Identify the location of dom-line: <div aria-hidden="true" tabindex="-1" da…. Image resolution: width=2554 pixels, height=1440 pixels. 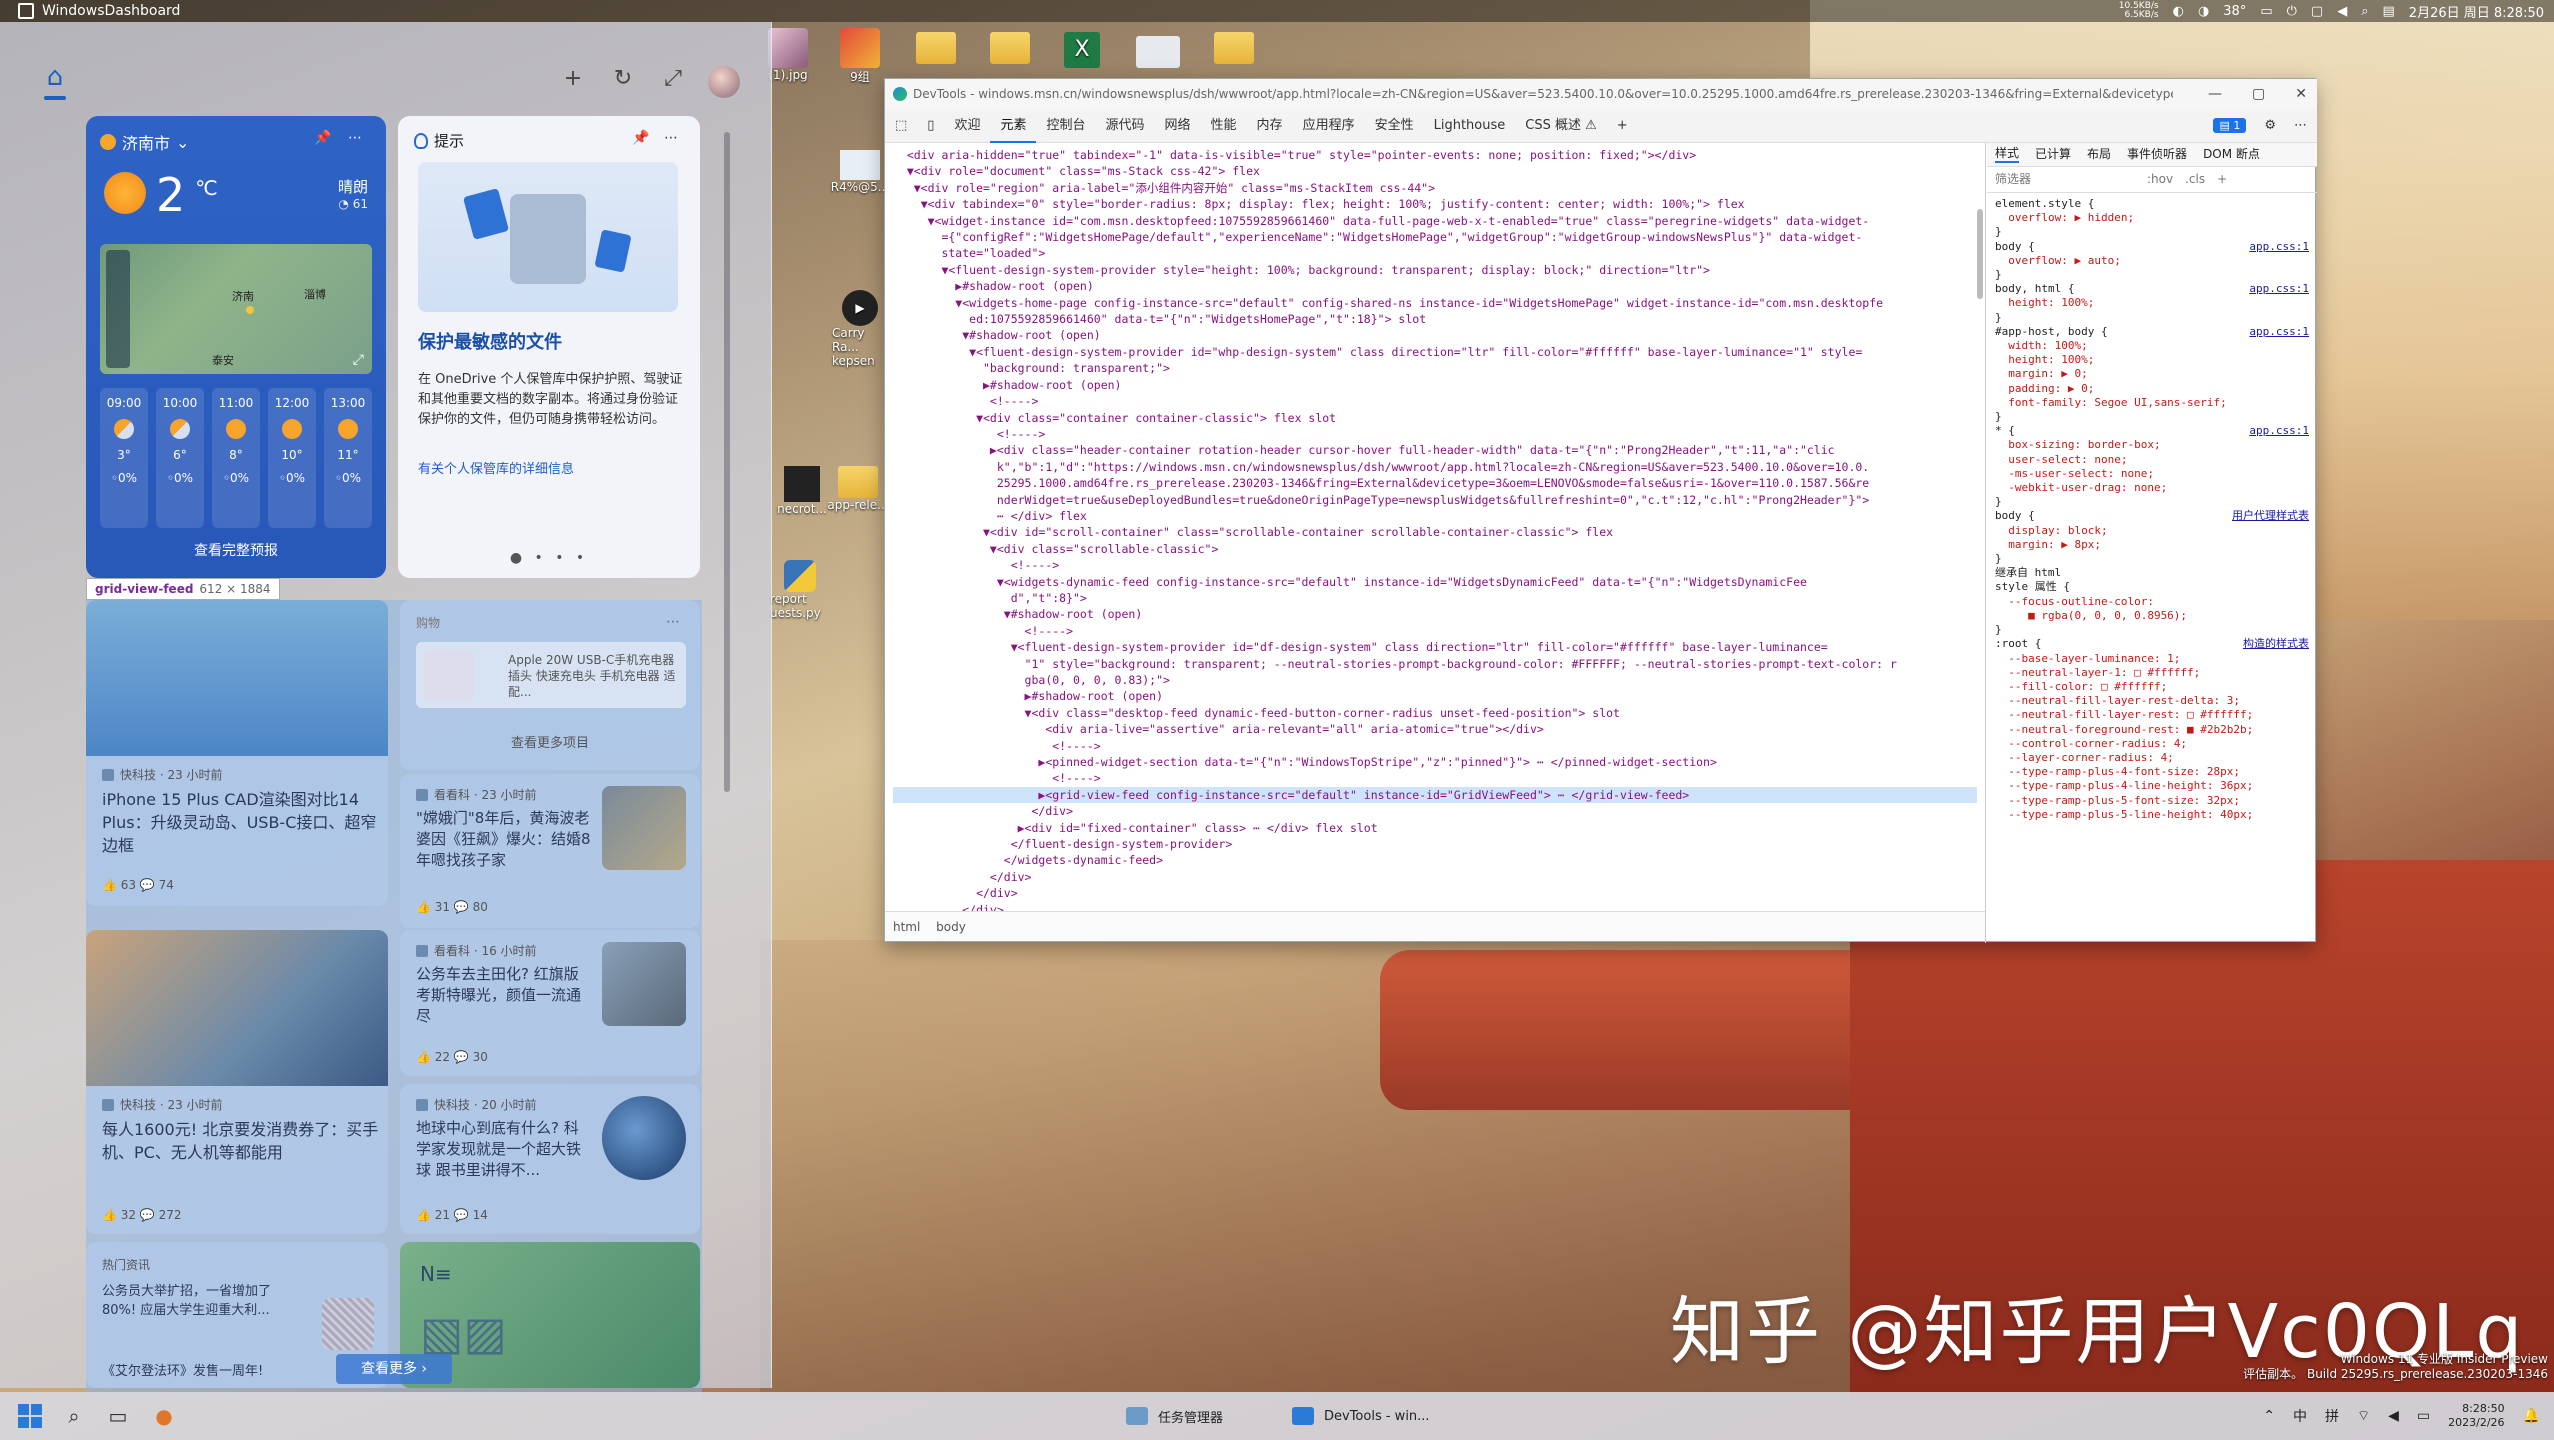
(1435, 155).